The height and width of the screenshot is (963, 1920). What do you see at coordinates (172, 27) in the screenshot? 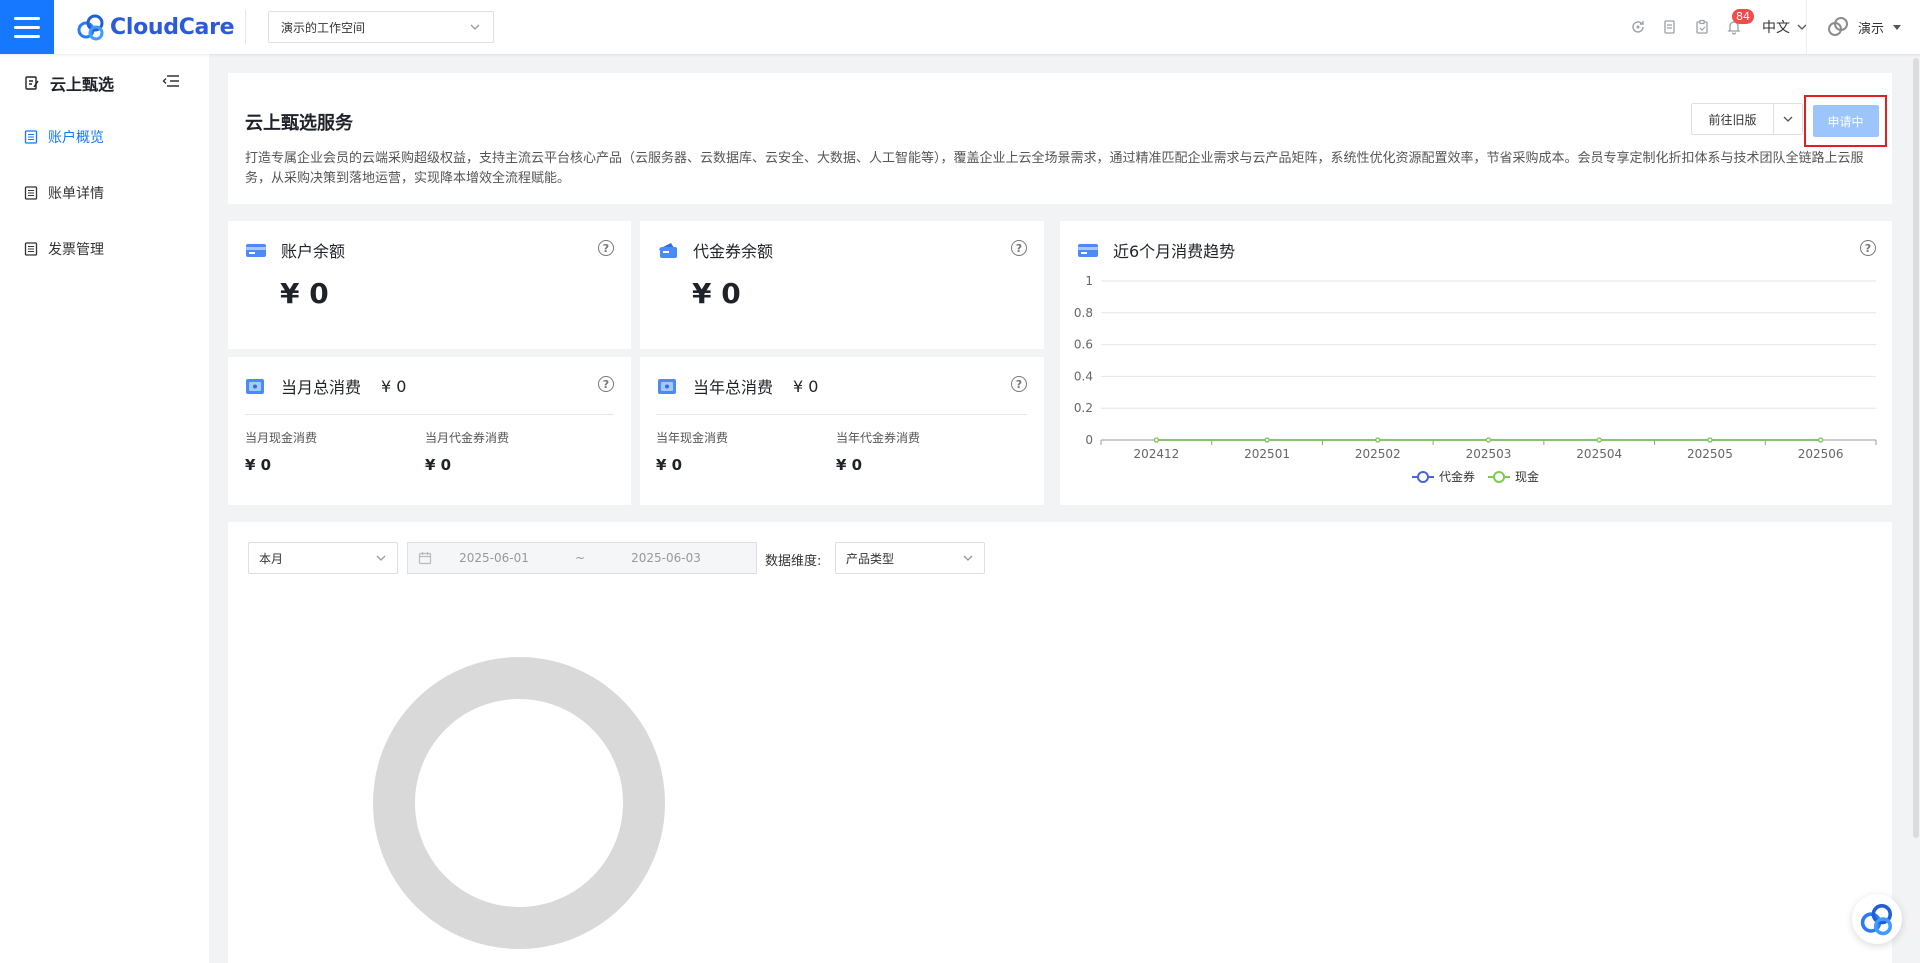
I see `logo-text: CloudCare` at bounding box center [172, 27].